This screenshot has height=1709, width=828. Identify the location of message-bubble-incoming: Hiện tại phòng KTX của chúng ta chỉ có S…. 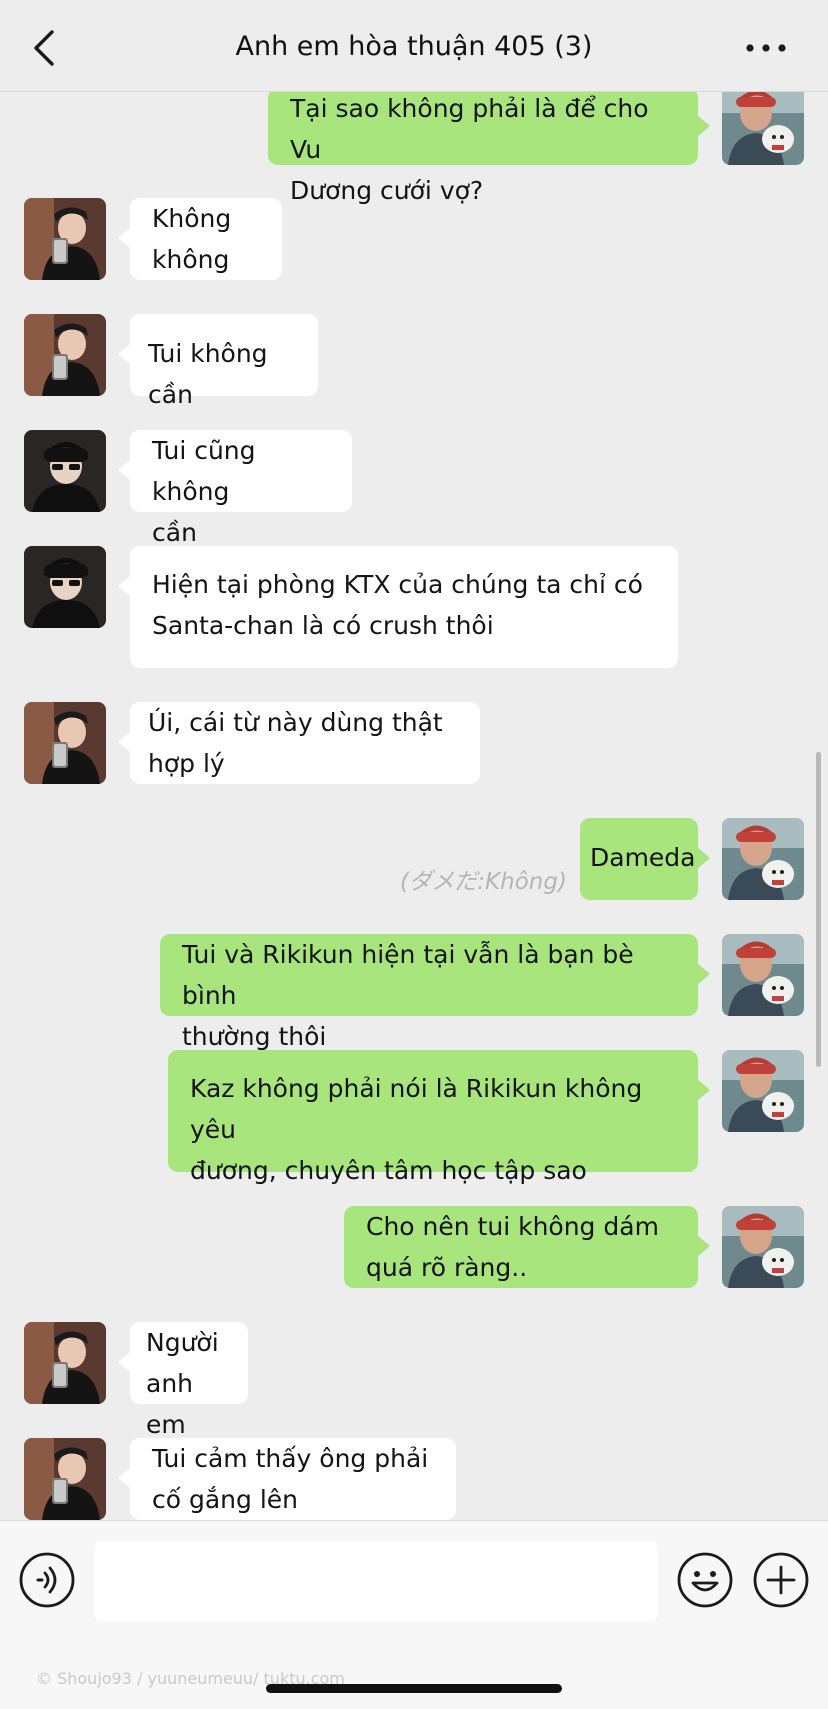
(398, 607).